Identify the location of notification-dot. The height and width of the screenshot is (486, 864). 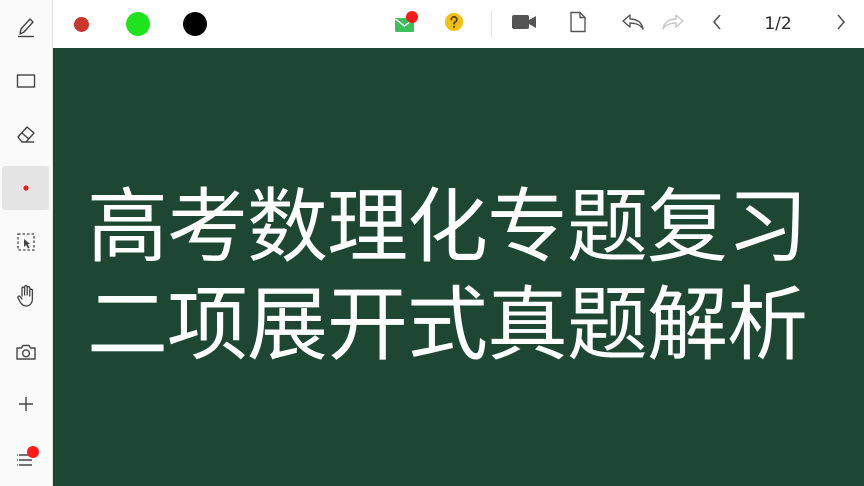
(33, 452).